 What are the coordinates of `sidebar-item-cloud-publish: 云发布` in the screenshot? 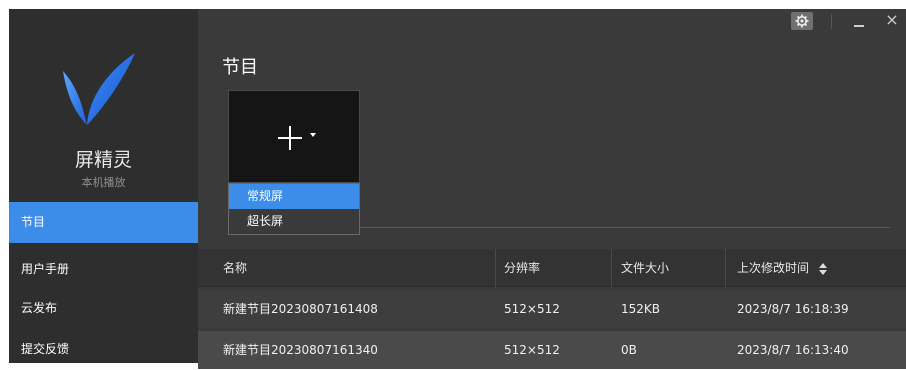 It's located at (103, 308).